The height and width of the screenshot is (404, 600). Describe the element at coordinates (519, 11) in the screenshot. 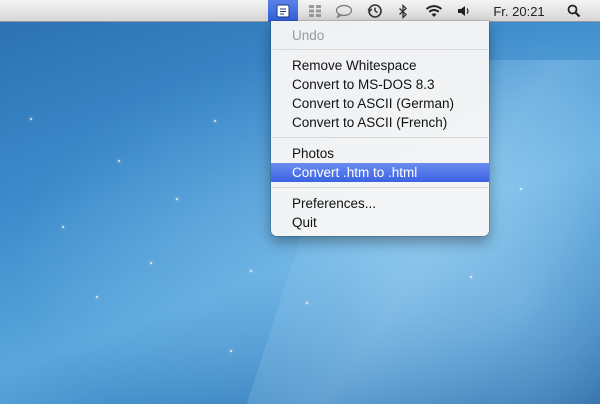

I see `menu-bar-clock: Fr. 20:21` at that location.